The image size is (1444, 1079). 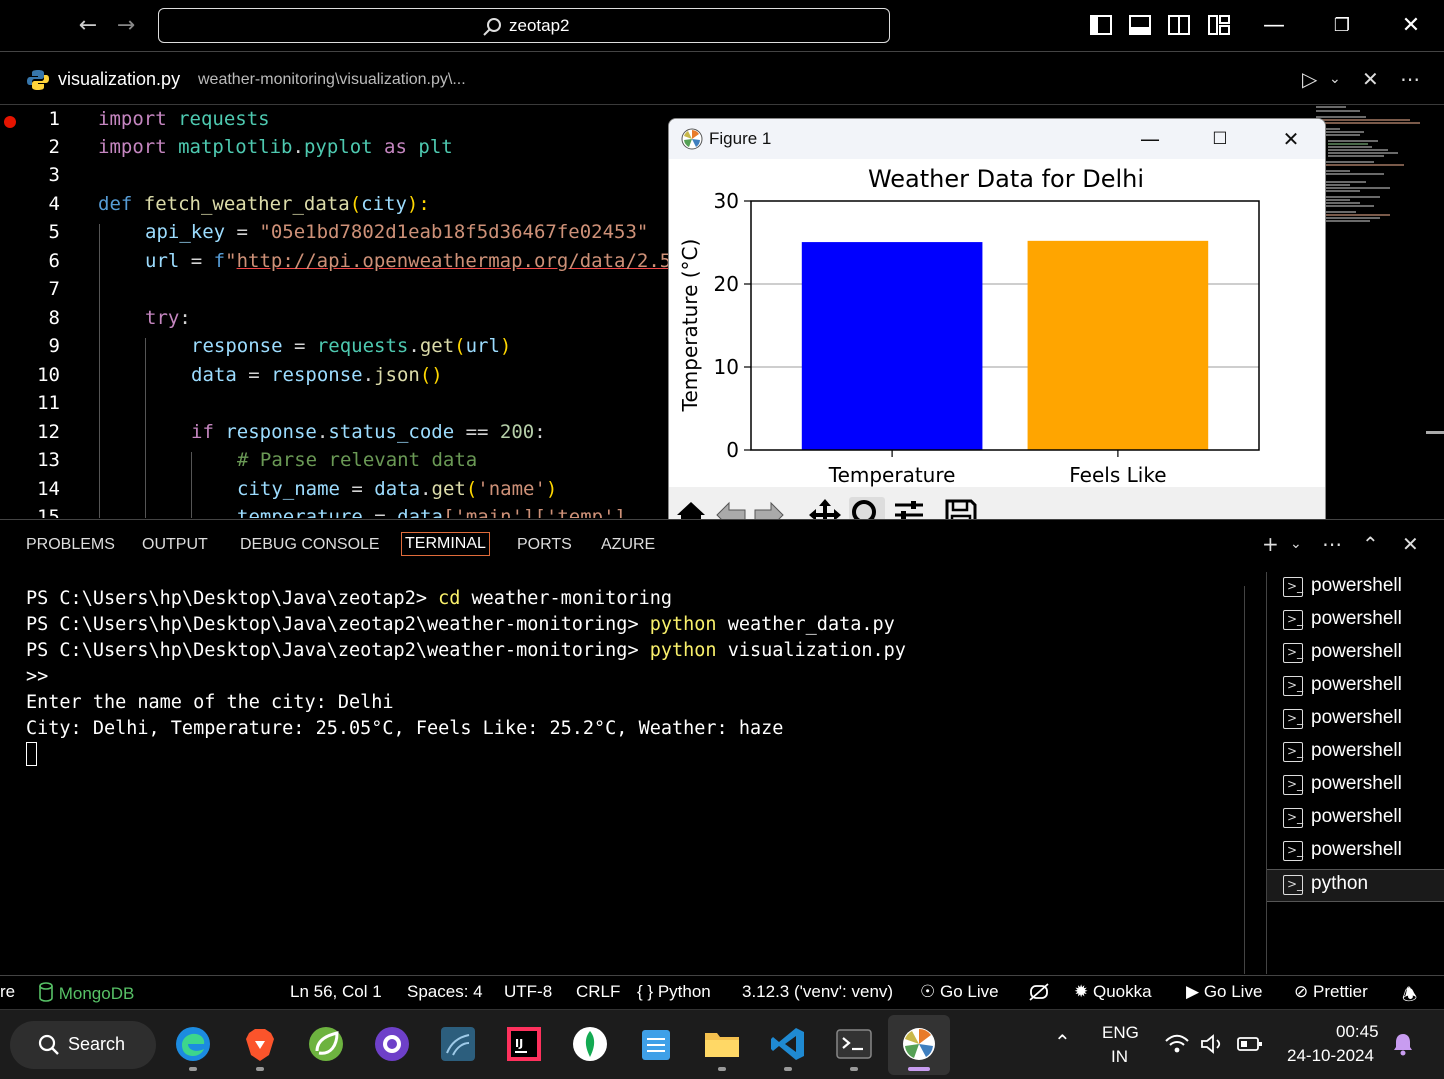 What do you see at coordinates (1410, 544) in the screenshot?
I see `close-panel-icon: ✕` at bounding box center [1410, 544].